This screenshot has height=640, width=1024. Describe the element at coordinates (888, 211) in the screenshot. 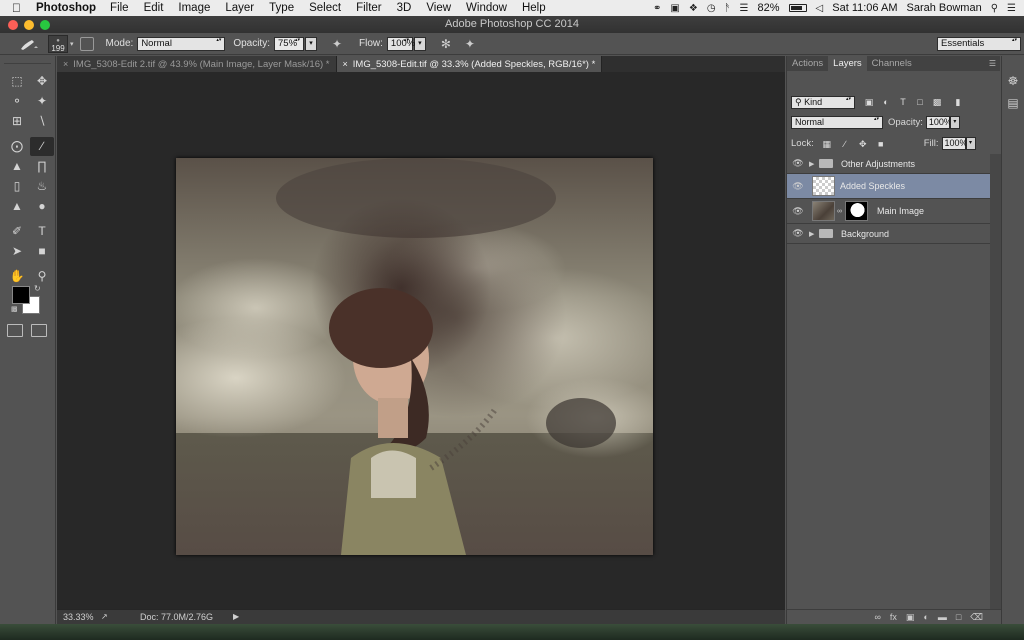

I see `layer-row-main-image: 👁 ∞ Main Image` at that location.